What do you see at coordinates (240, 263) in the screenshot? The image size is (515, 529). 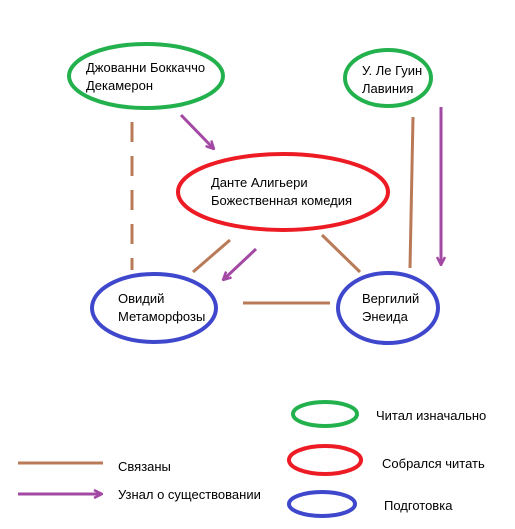 I see `arrow-dante-to-ovid` at bounding box center [240, 263].